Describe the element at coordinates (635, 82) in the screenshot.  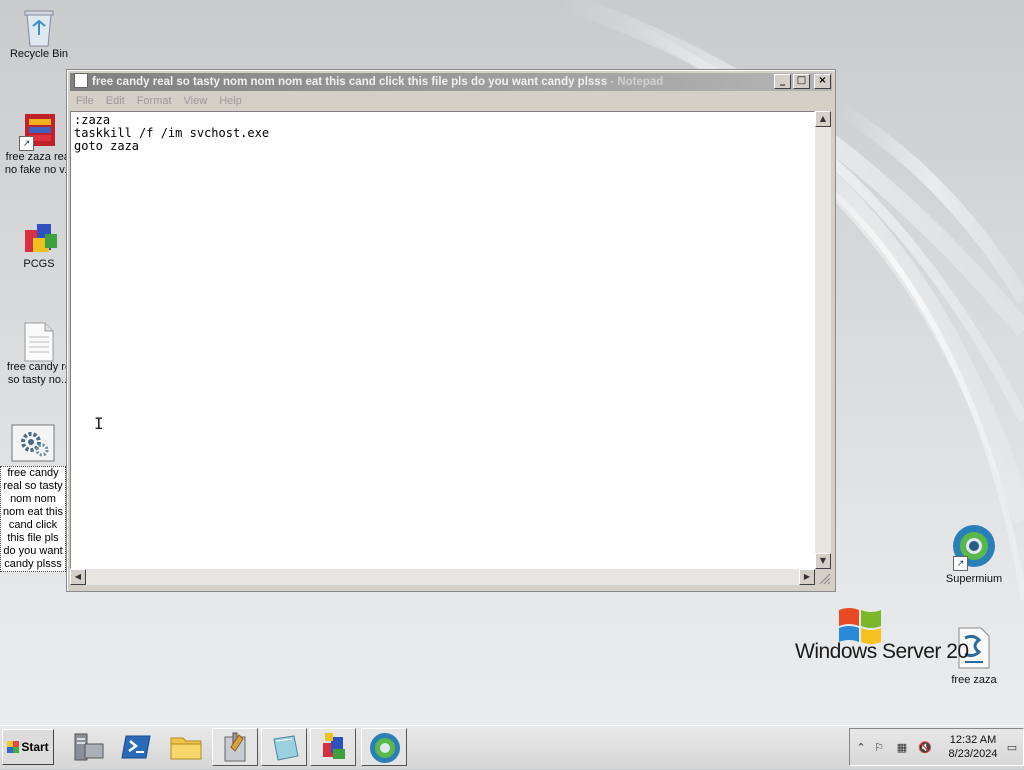
I see `window-app-name: - Notepad` at that location.